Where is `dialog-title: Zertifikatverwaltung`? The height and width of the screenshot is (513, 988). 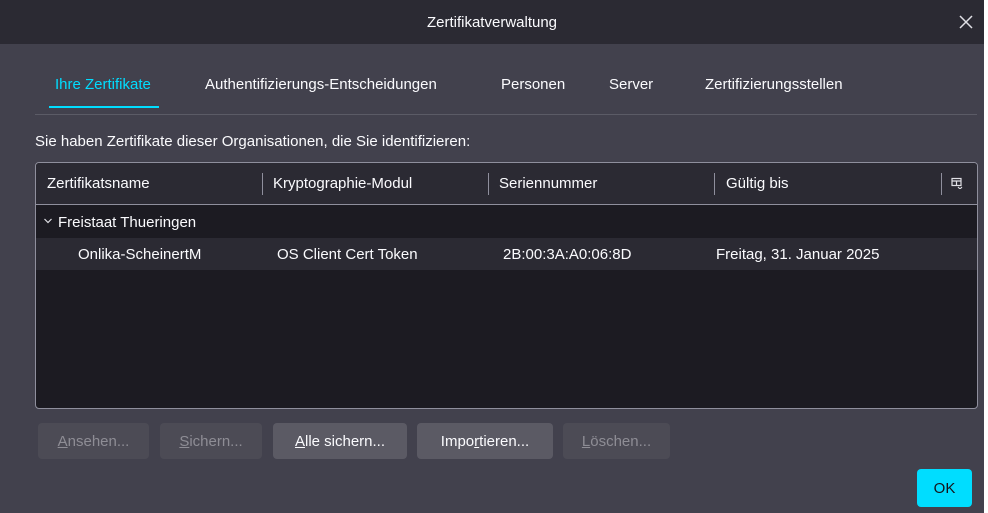
dialog-title: Zertifikatverwaltung is located at coordinates (492, 22).